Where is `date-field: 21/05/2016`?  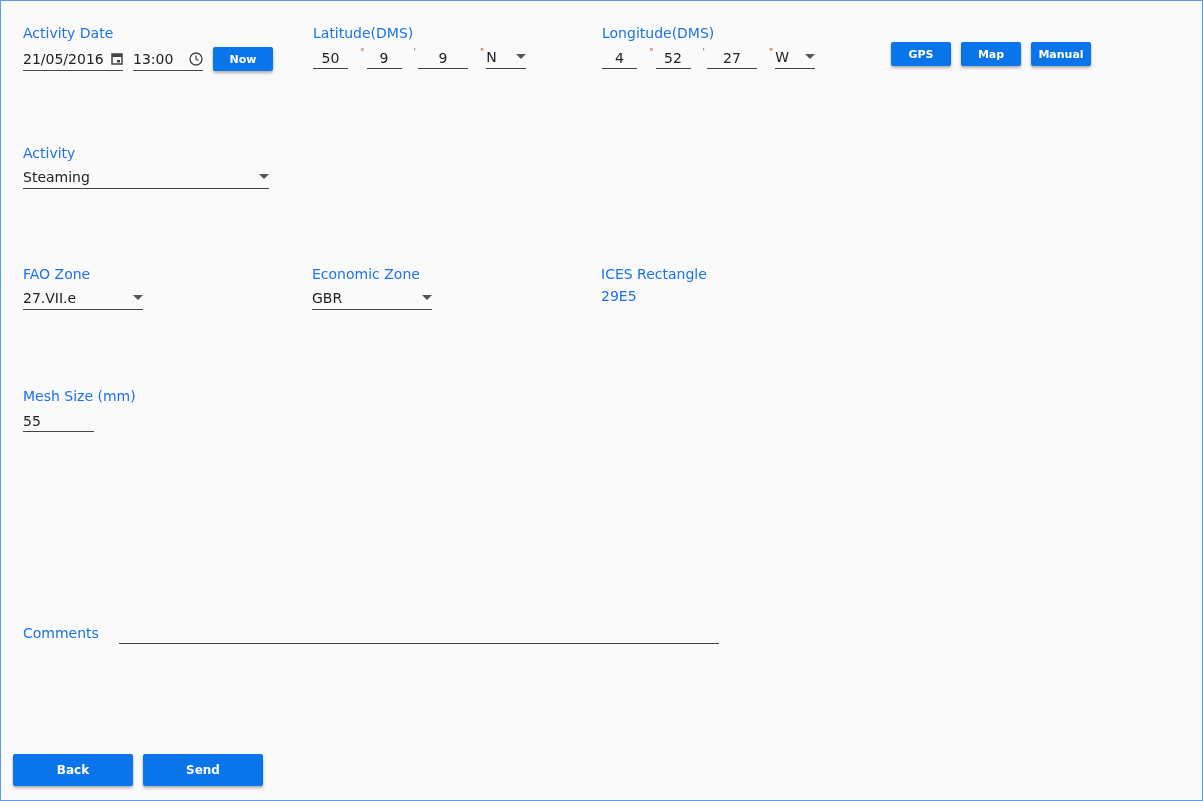
date-field: 21/05/2016 is located at coordinates (73, 60).